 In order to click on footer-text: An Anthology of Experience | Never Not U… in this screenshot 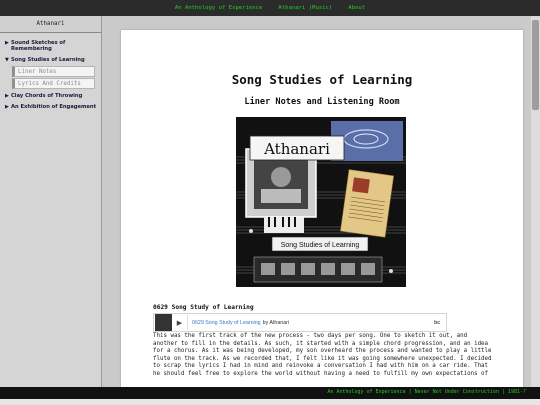, I will do `click(426, 392)`.